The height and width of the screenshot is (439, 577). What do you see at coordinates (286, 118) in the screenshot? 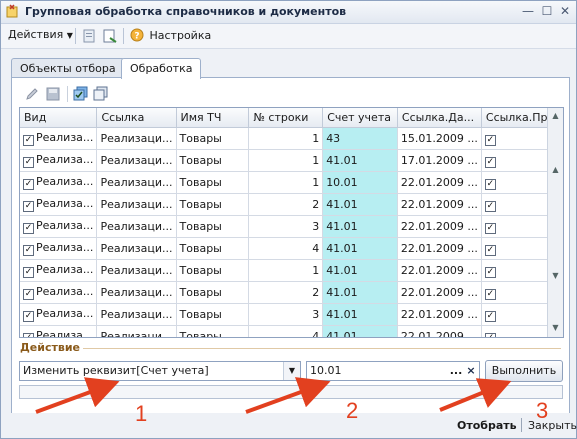
I see `column-header: № строки` at bounding box center [286, 118].